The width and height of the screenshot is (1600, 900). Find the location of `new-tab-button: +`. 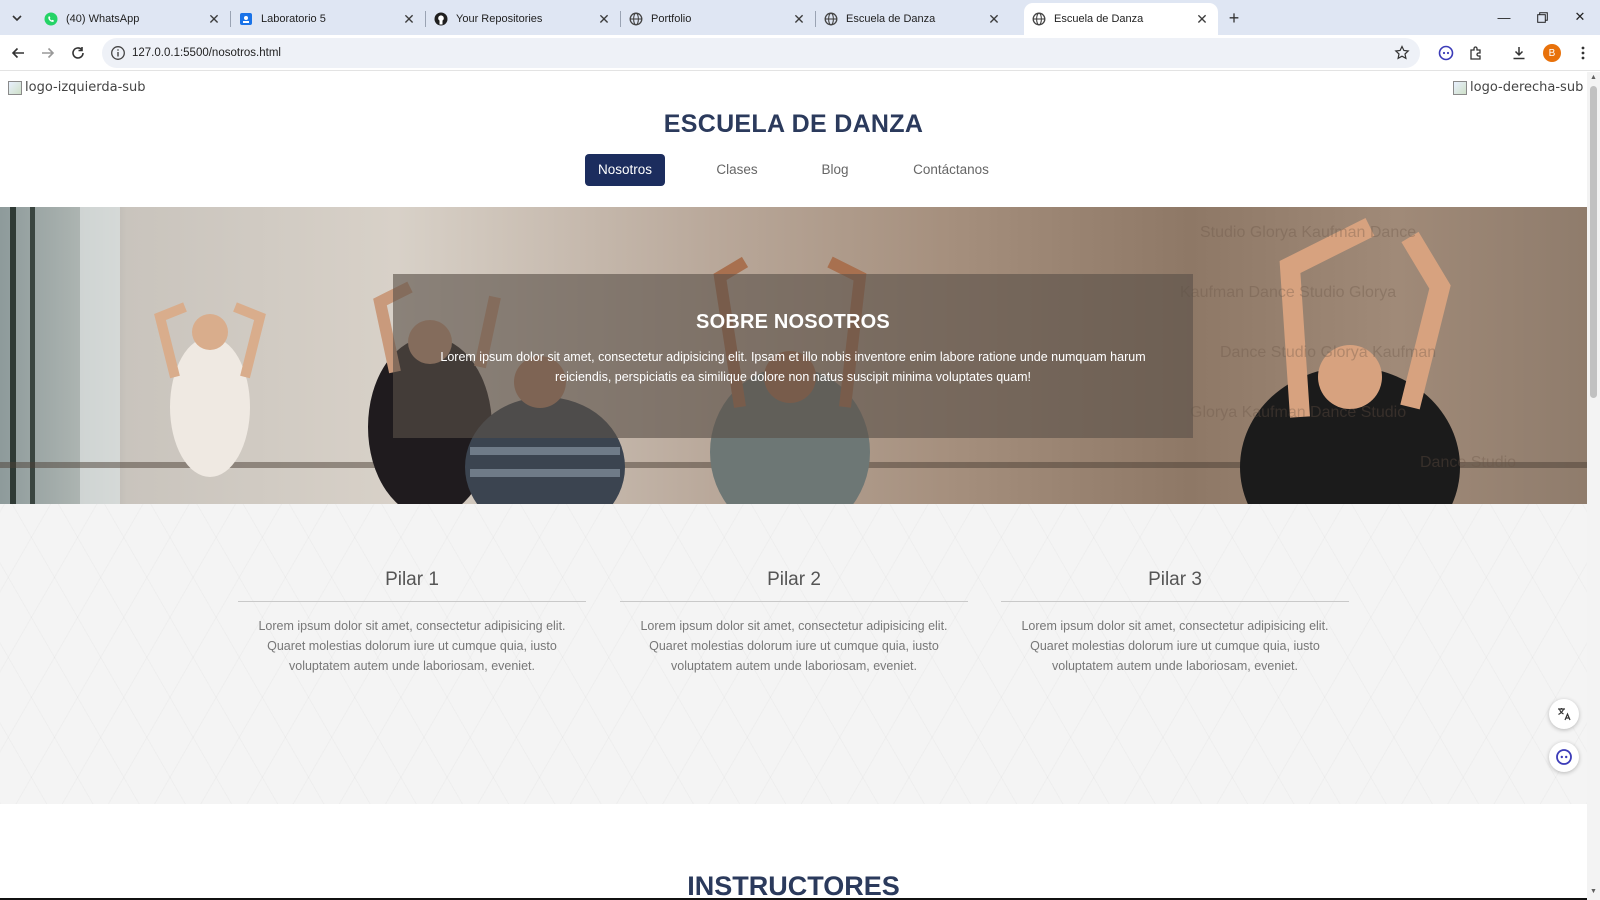

new-tab-button: + is located at coordinates (1234, 18).